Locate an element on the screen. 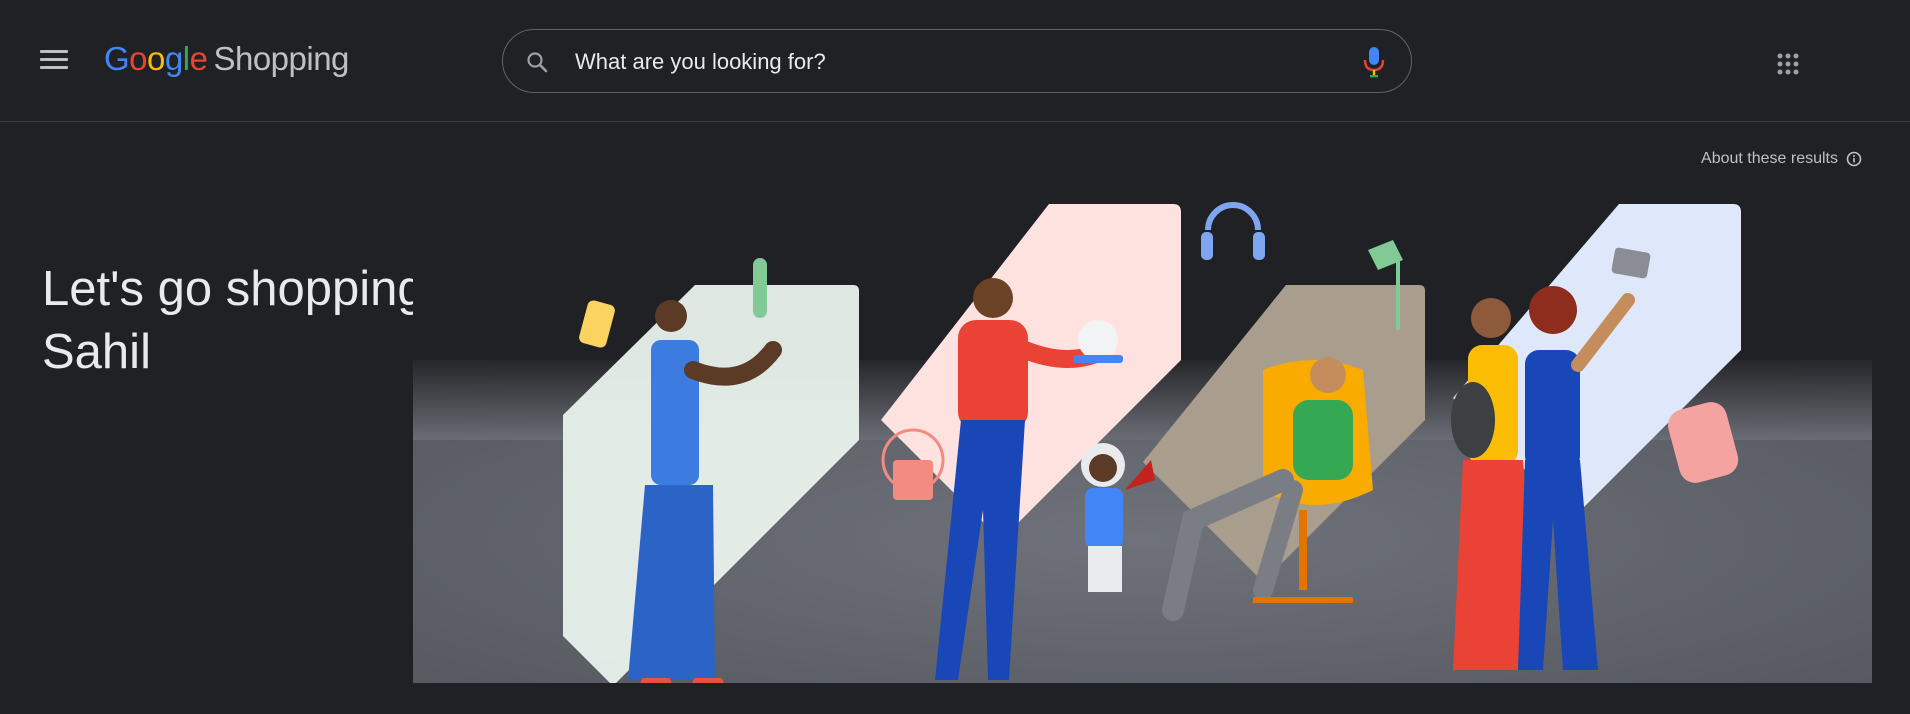  apps-grid-icon is located at coordinates (1788, 64).